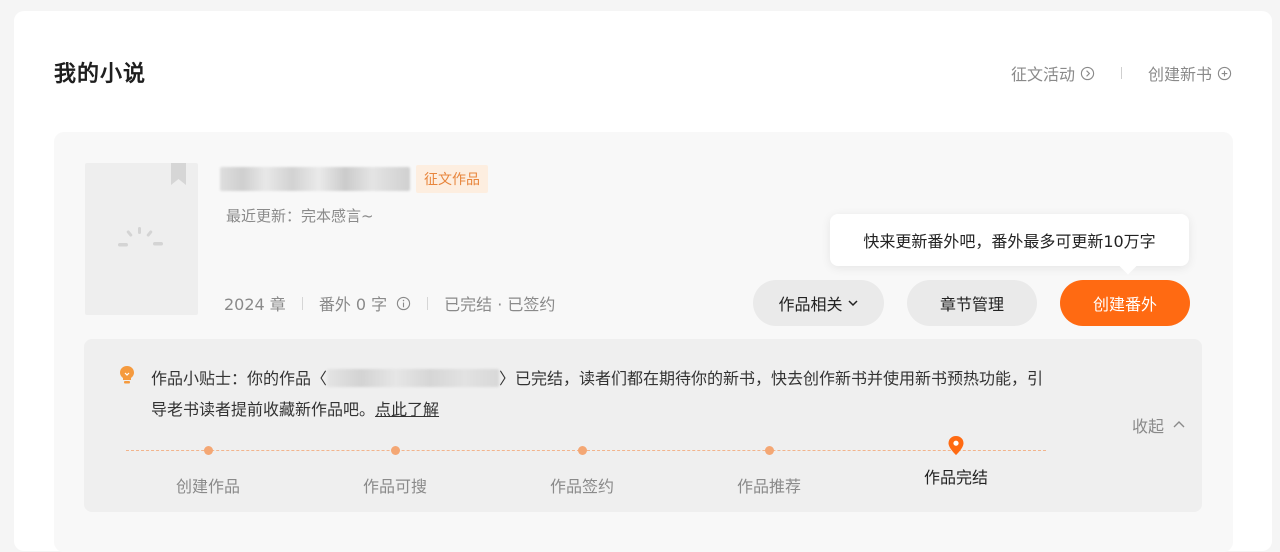 This screenshot has width=1280, height=552. Describe the element at coordinates (955, 477) in the screenshot. I see `step-label: 作品完结` at that location.